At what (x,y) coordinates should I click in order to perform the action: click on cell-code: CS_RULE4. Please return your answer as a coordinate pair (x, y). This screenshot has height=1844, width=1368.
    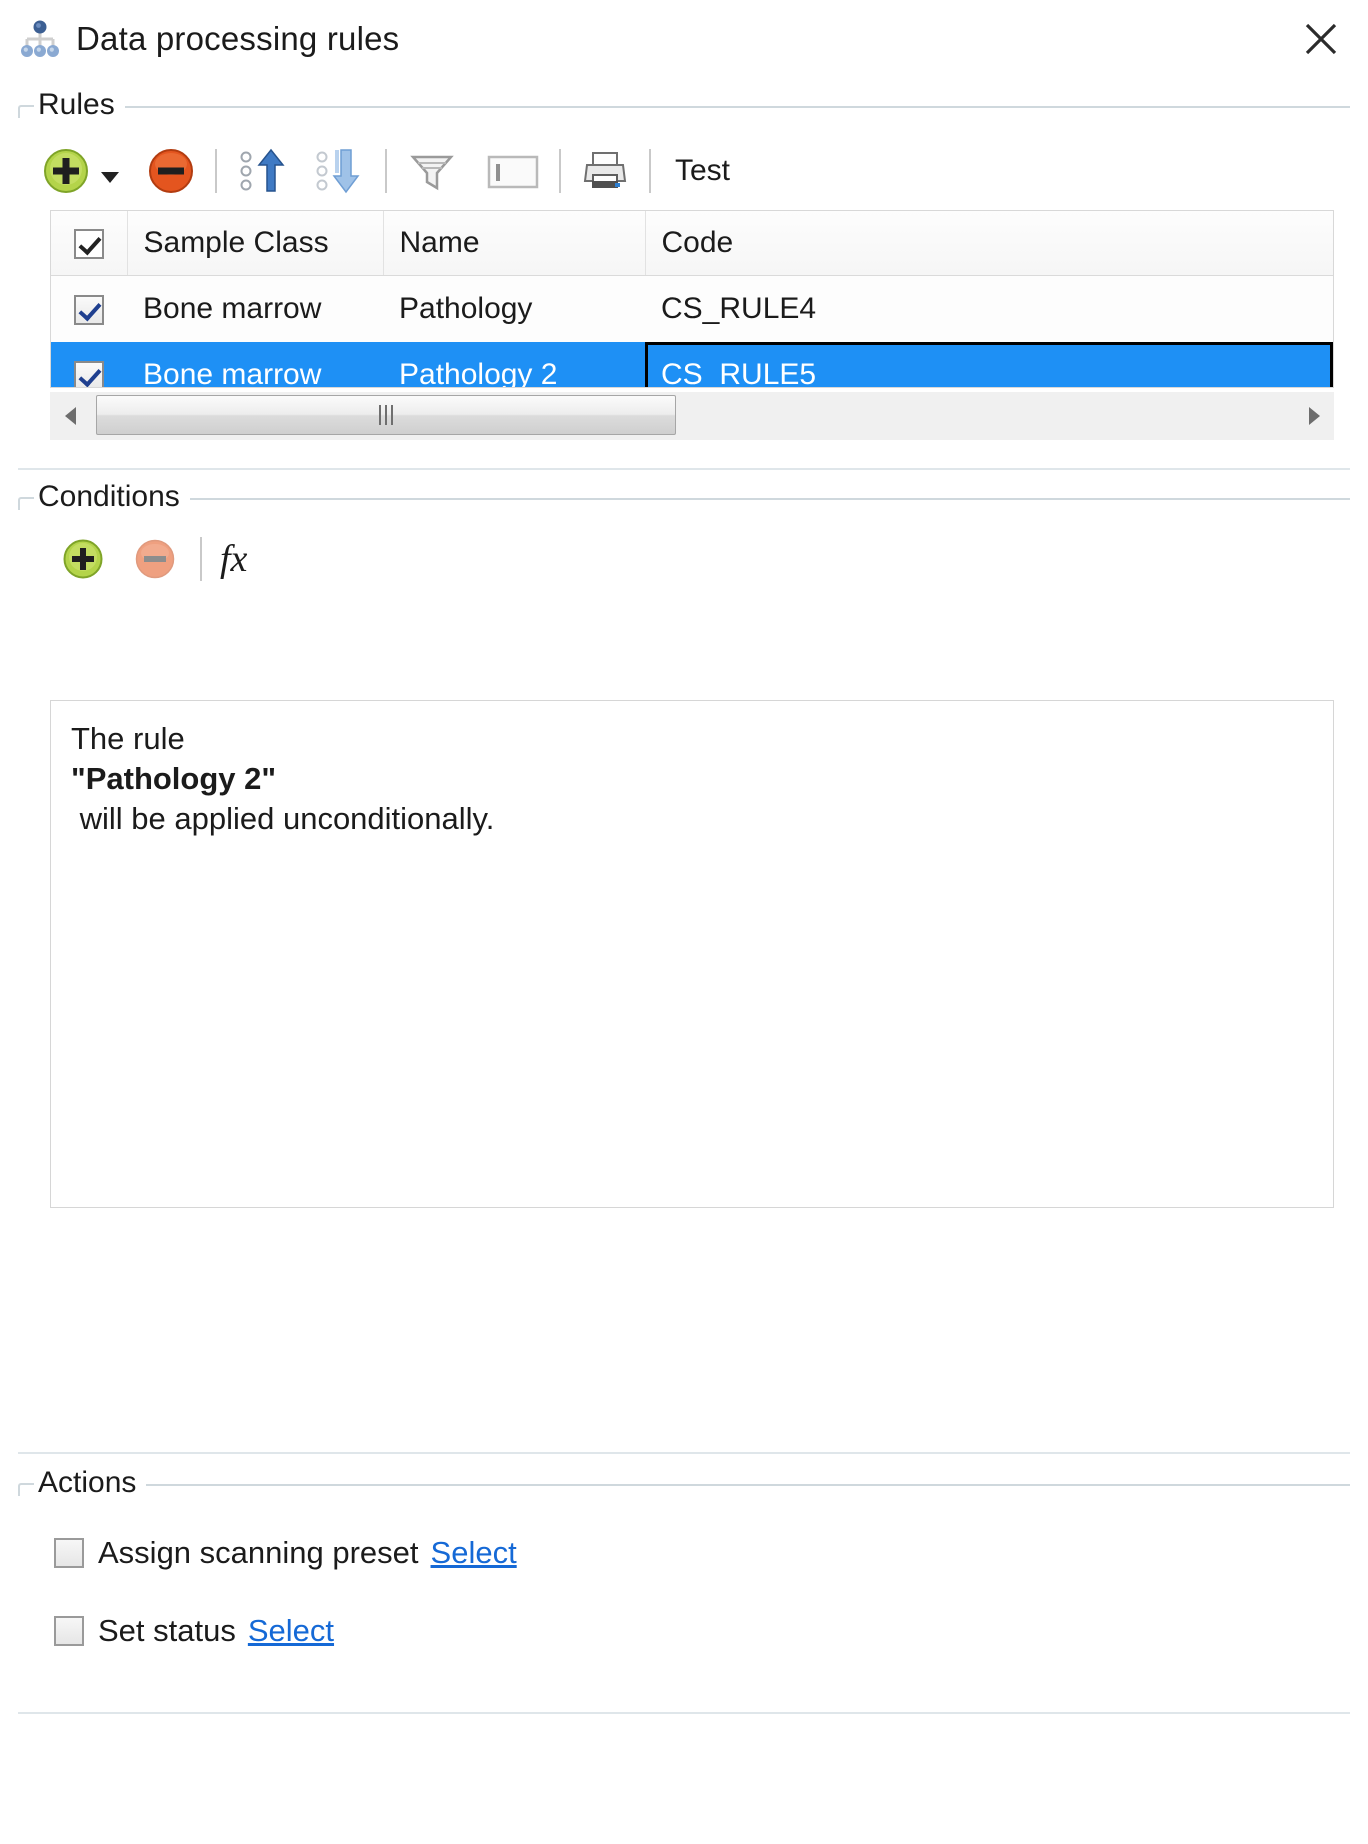
    Looking at the image, I should click on (989, 309).